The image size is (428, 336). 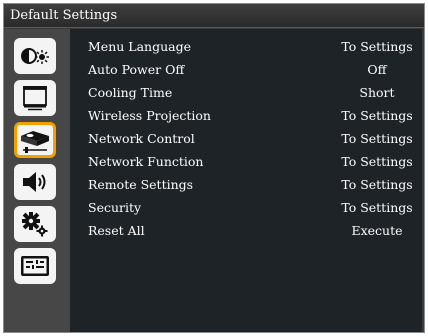 What do you see at coordinates (377, 69) in the screenshot?
I see `setting-value: Off` at bounding box center [377, 69].